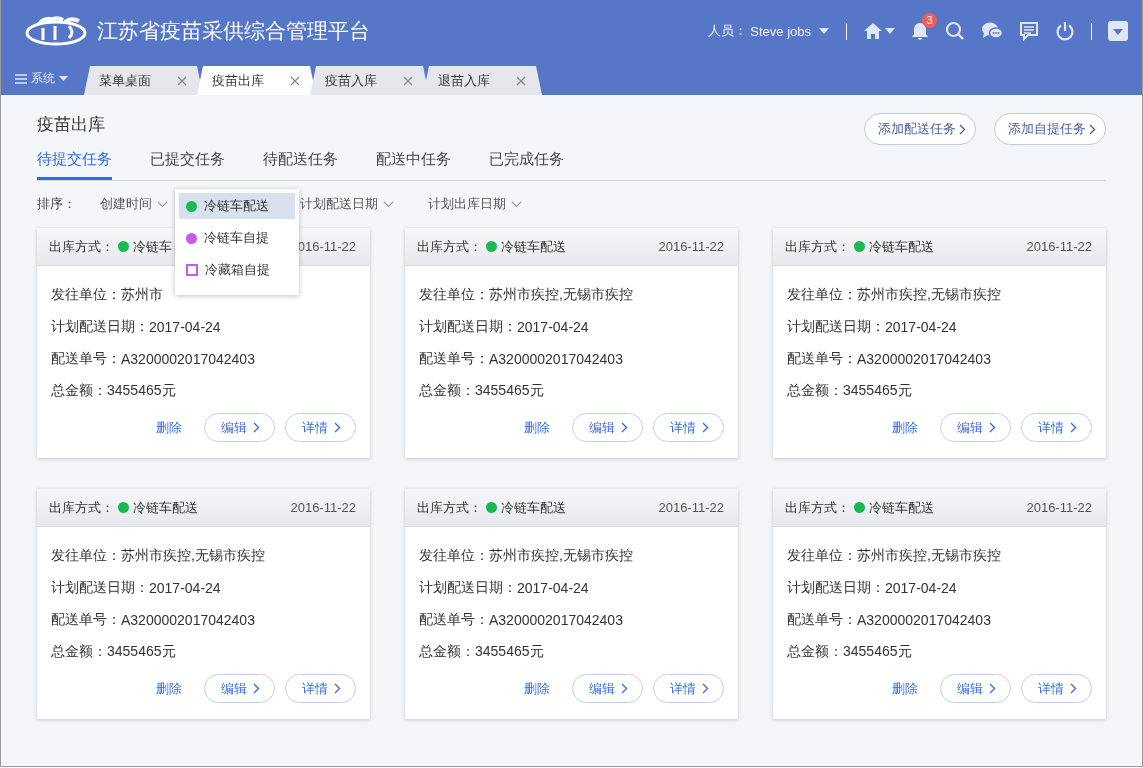 The width and height of the screenshot is (1143, 768). I want to click on task-tab: 已提交任务, so click(187, 165).